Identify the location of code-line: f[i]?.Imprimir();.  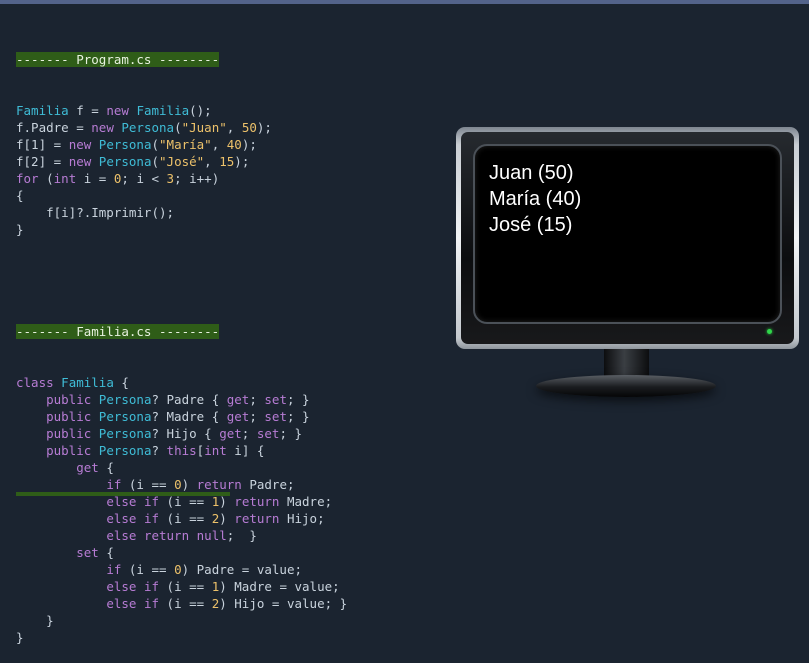
(181, 212).